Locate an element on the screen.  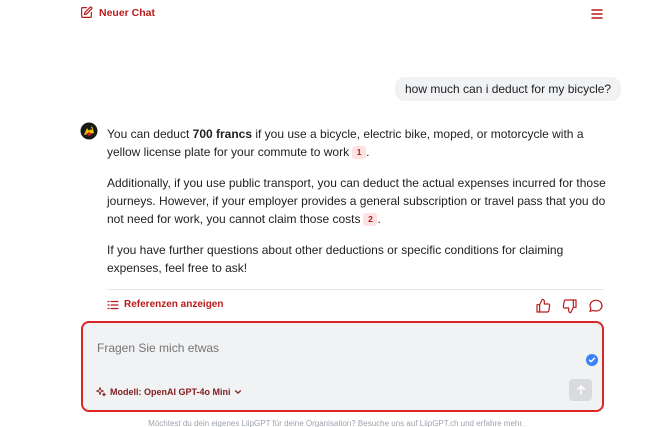
answer-bold-amount: 700 francs is located at coordinates (222, 134).